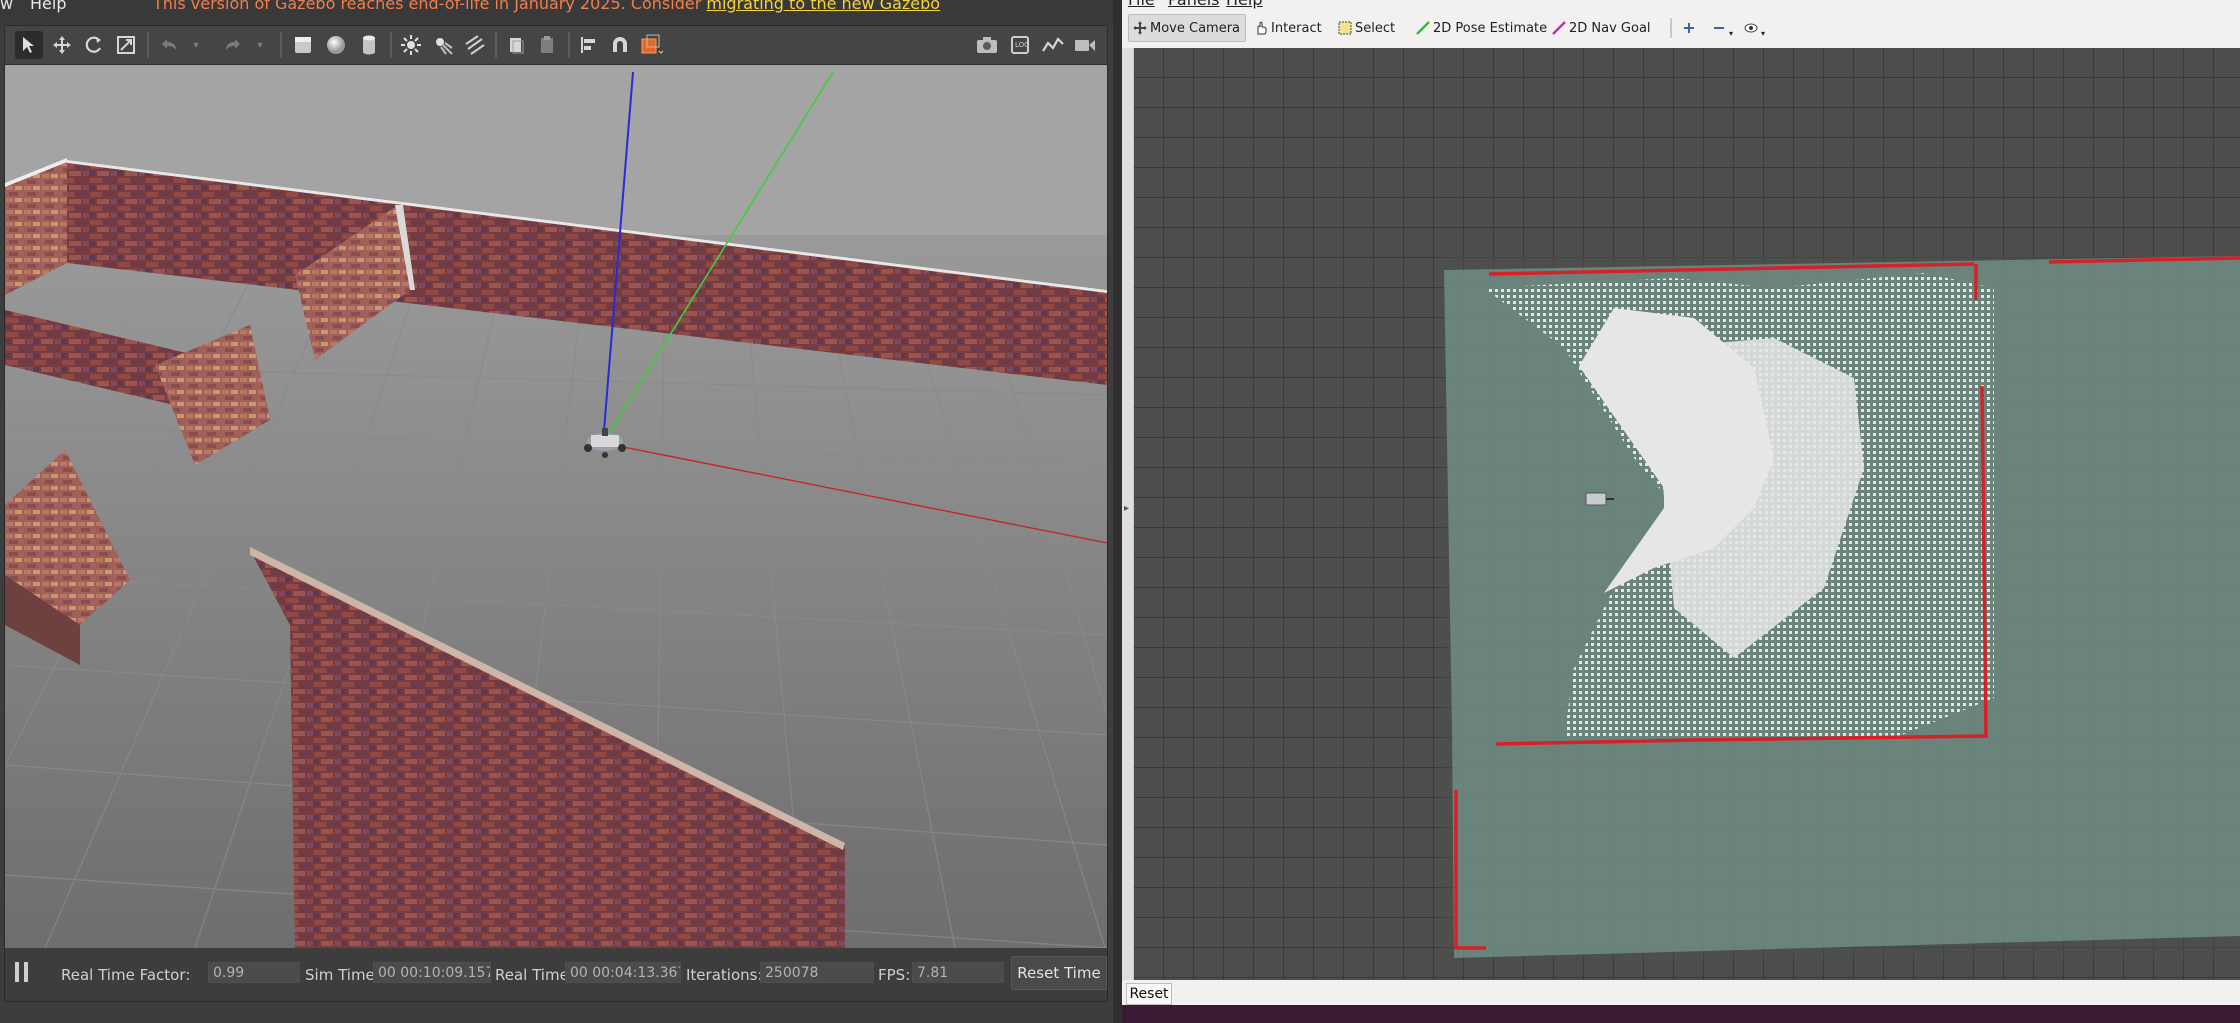 This screenshot has height=1023, width=2240. What do you see at coordinates (1117, 511) in the screenshot?
I see `window-splitter` at bounding box center [1117, 511].